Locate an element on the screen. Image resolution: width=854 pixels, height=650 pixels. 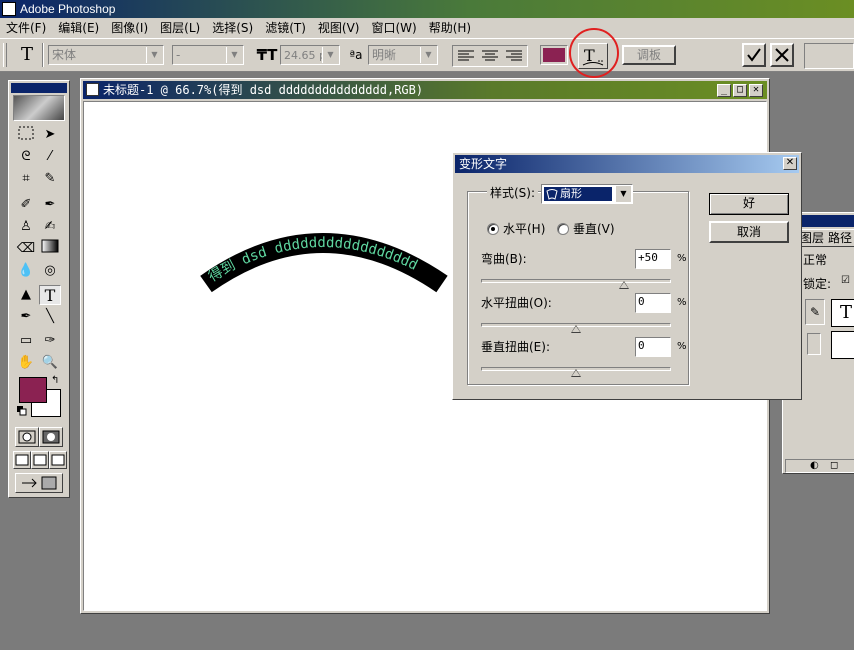
zoom-tool-icon: 🔍 is located at coordinates (50, 363).